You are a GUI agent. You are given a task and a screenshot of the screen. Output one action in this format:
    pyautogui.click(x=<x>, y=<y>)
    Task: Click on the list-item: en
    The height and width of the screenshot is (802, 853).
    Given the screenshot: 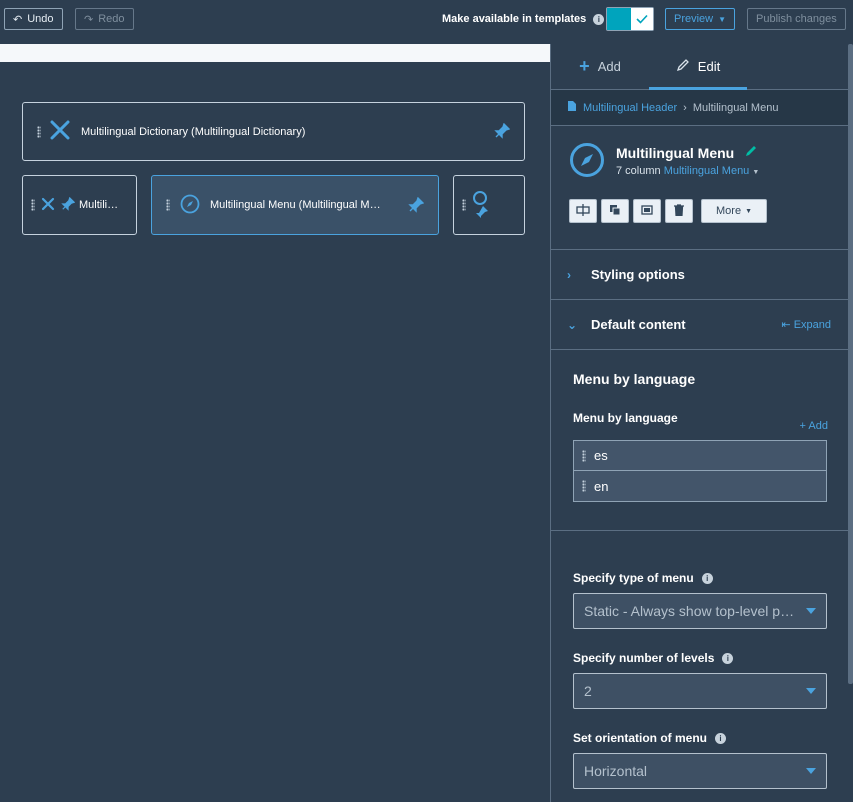 What is the action you would take?
    pyautogui.click(x=700, y=486)
    